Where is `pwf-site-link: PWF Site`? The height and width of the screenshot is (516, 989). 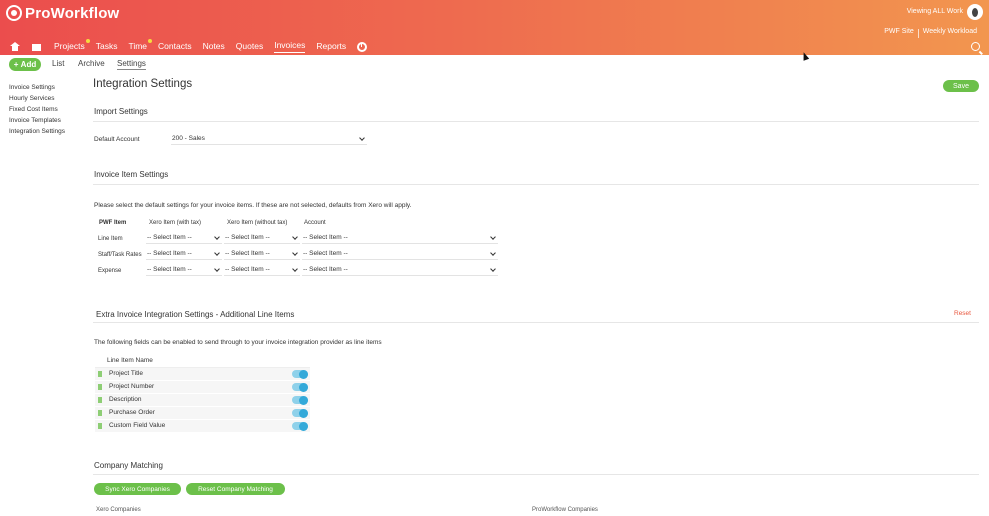
pwf-site-link: PWF Site is located at coordinates (899, 33).